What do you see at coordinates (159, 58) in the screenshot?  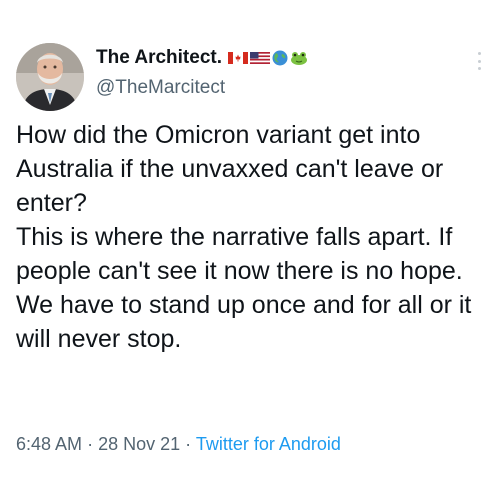 I see `display-name: The Architect.` at bounding box center [159, 58].